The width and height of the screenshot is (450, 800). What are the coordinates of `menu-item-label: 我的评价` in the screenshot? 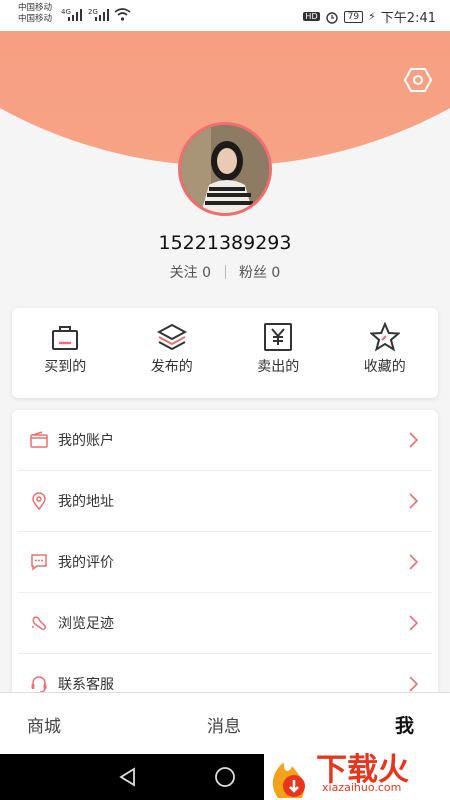 It's located at (86, 563).